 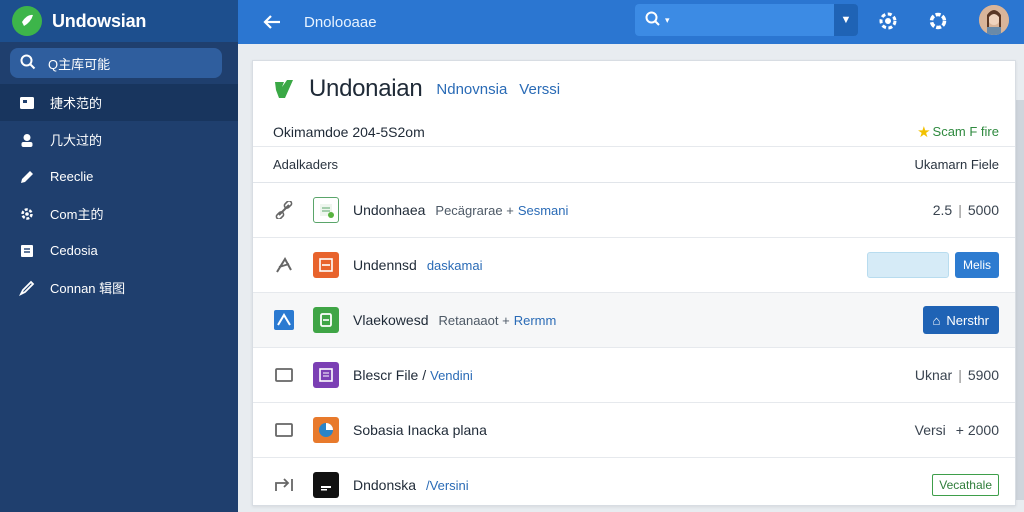 I want to click on sidebar-item-1: 捷术范的, so click(x=119, y=102).